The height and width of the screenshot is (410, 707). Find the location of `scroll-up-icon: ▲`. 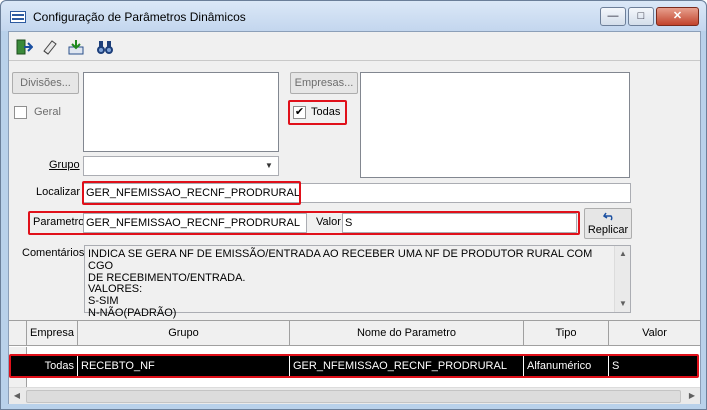

scroll-up-icon: ▲ is located at coordinates (623, 254).